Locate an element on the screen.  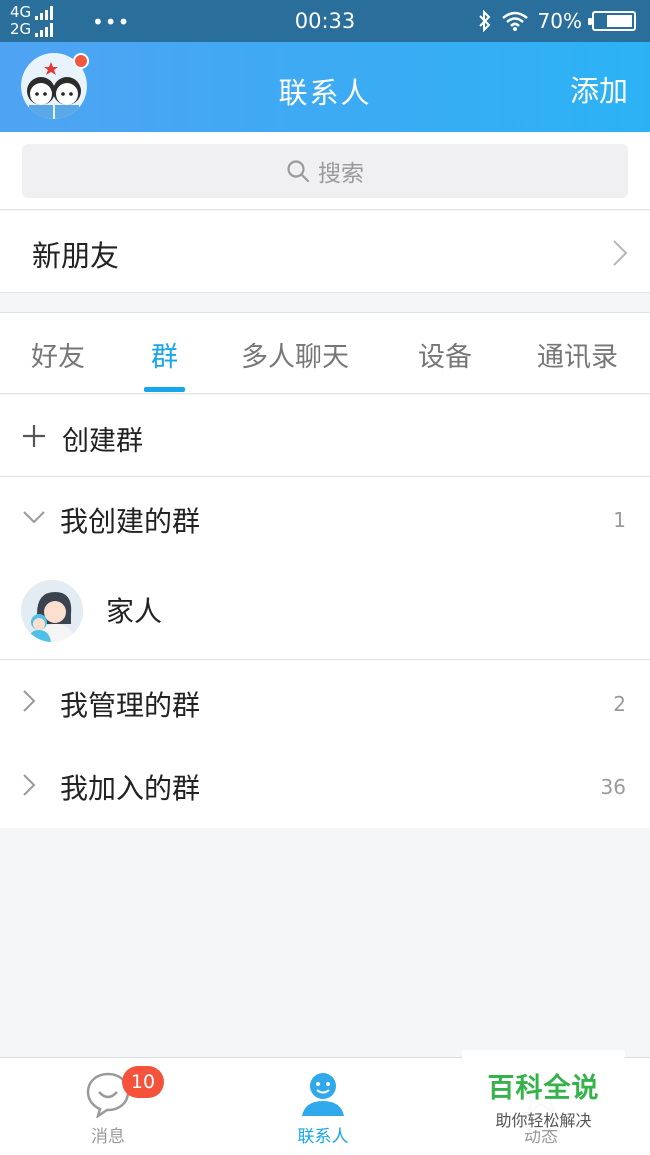
tab-address-book: 通讯录 is located at coordinates (577, 354).